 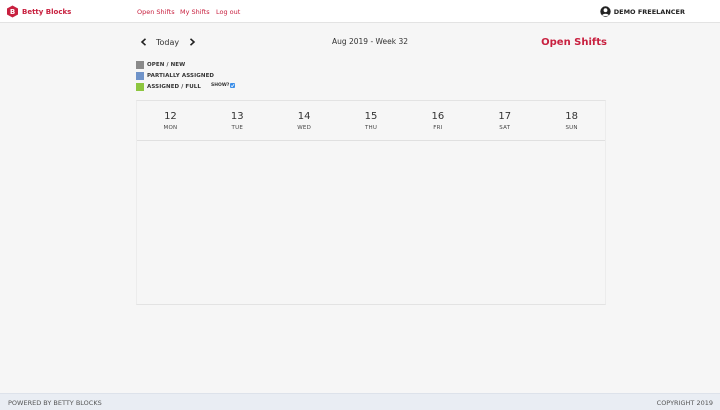 I want to click on day-number: 17, so click(x=505, y=116).